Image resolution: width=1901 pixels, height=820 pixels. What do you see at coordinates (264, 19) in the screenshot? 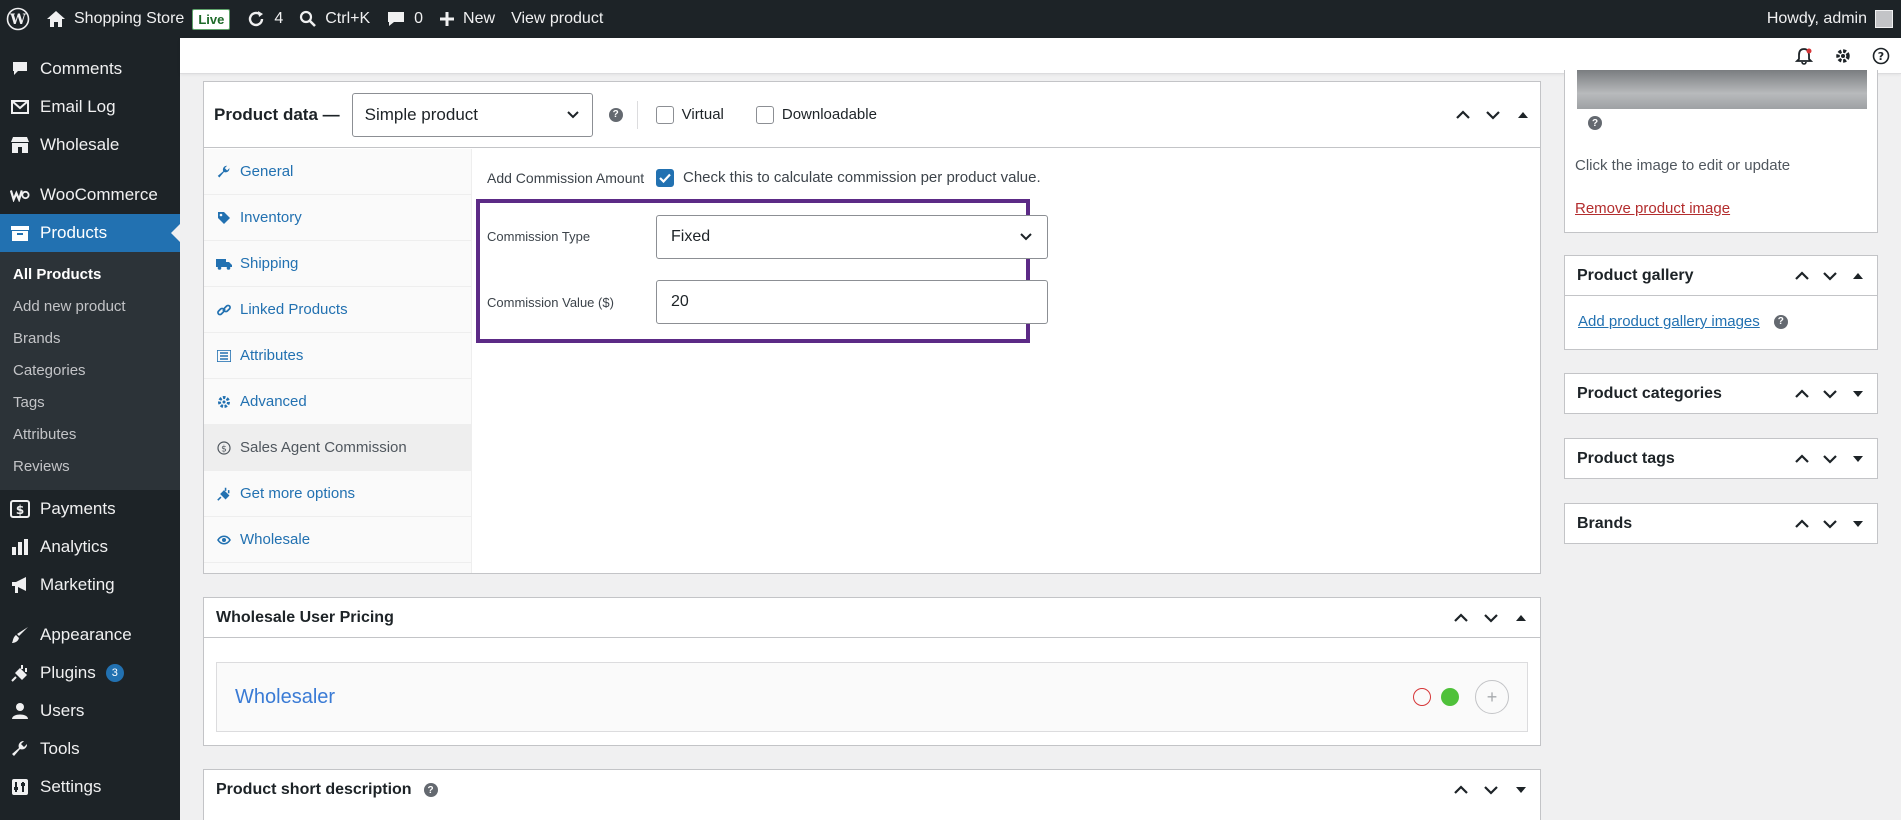
I see `updates-link: 4` at bounding box center [264, 19].